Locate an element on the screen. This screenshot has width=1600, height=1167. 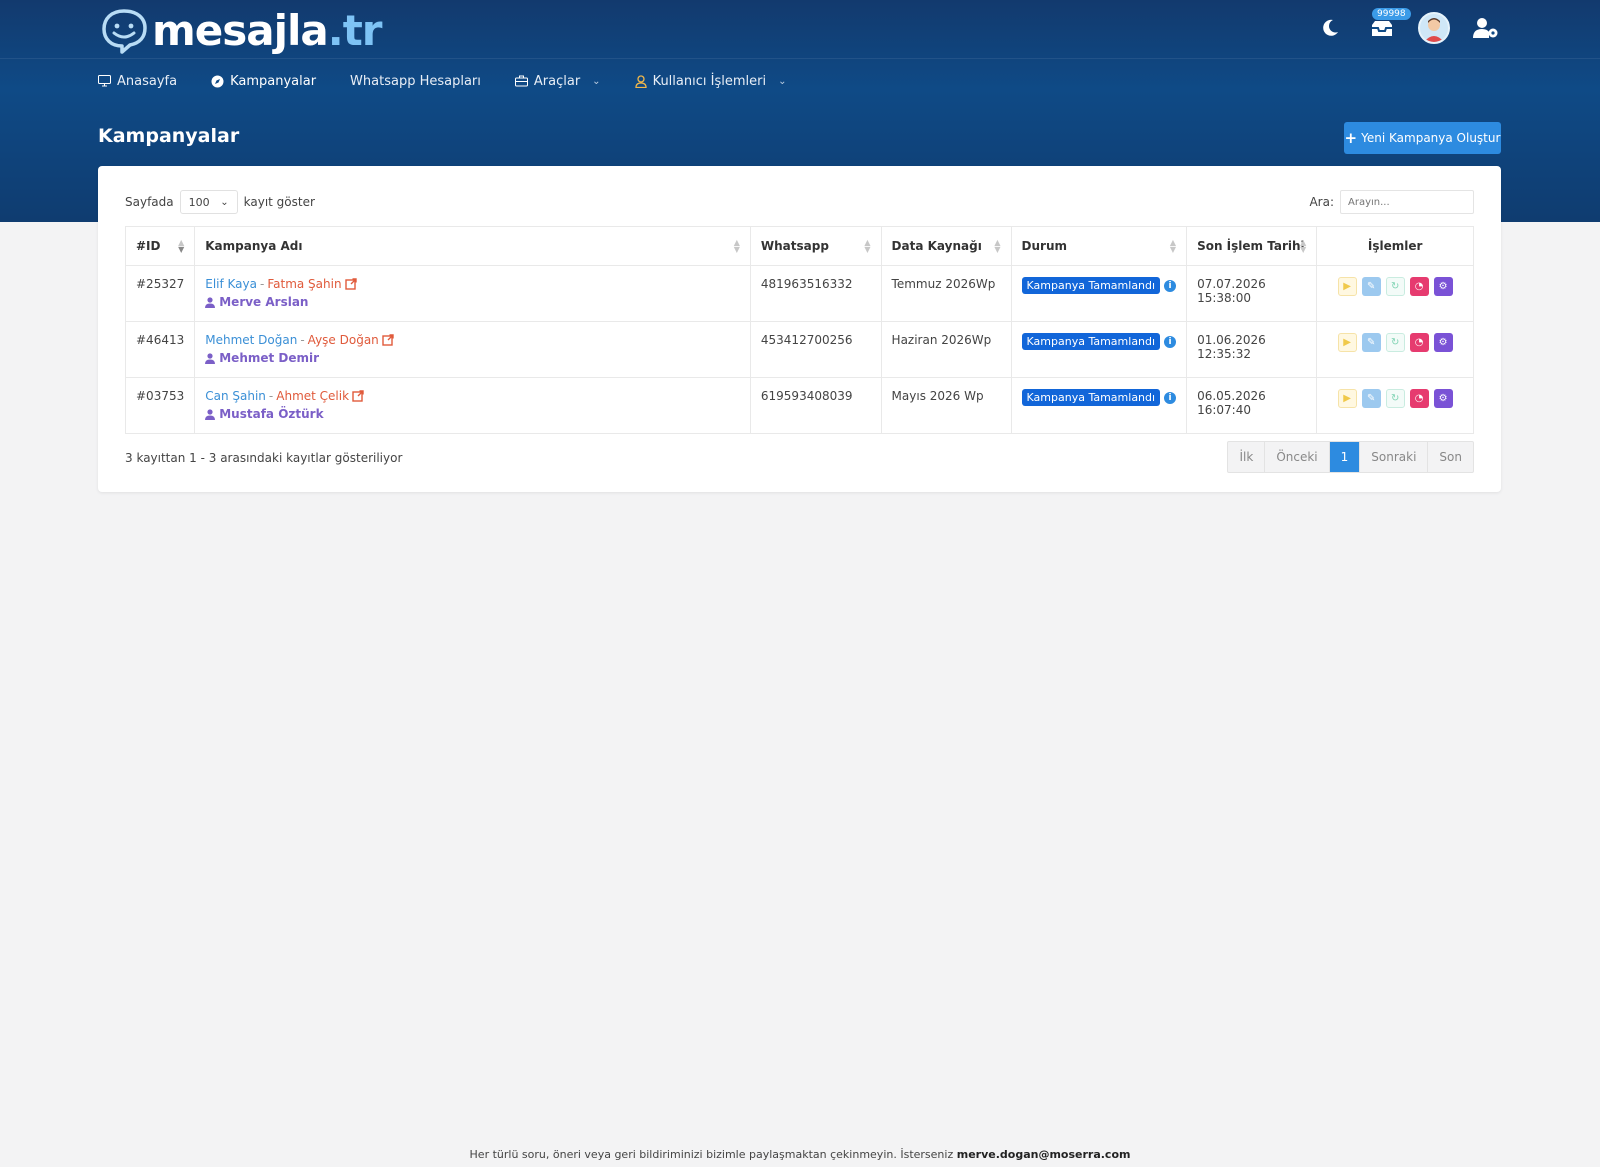
cell-whatsapp: 453412700256 is located at coordinates (815, 349).